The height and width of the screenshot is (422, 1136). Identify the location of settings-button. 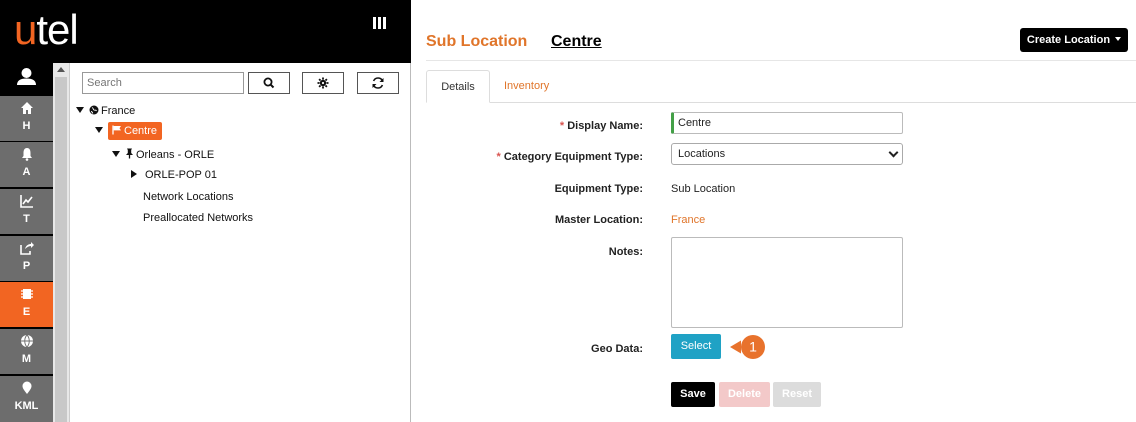
(323, 83).